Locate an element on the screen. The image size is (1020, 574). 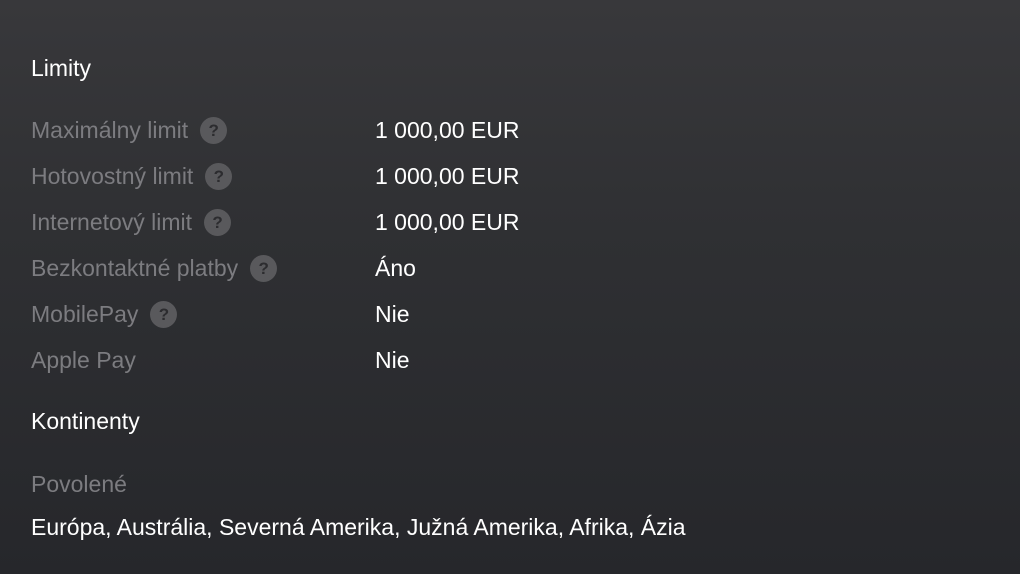
limit-value-mobilepay: Nie is located at coordinates (392, 314).